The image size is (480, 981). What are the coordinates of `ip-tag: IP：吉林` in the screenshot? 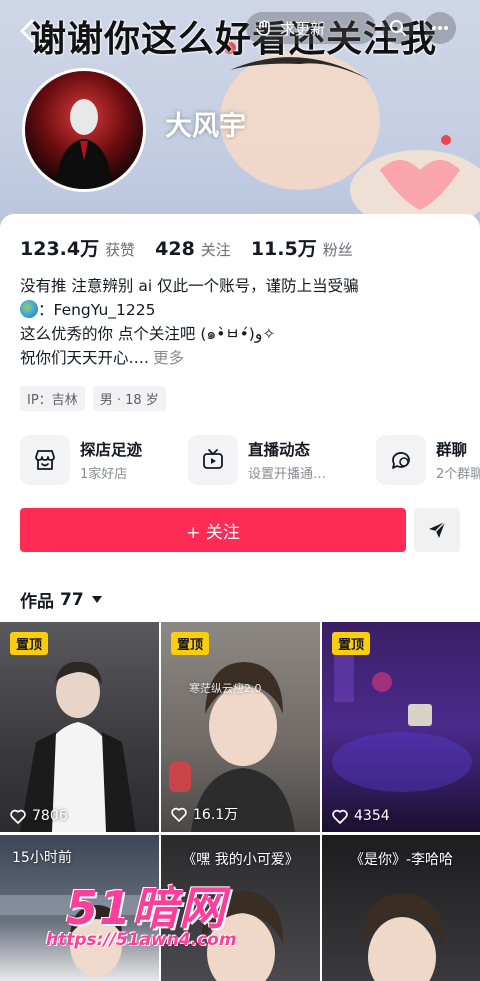 It's located at (52, 398).